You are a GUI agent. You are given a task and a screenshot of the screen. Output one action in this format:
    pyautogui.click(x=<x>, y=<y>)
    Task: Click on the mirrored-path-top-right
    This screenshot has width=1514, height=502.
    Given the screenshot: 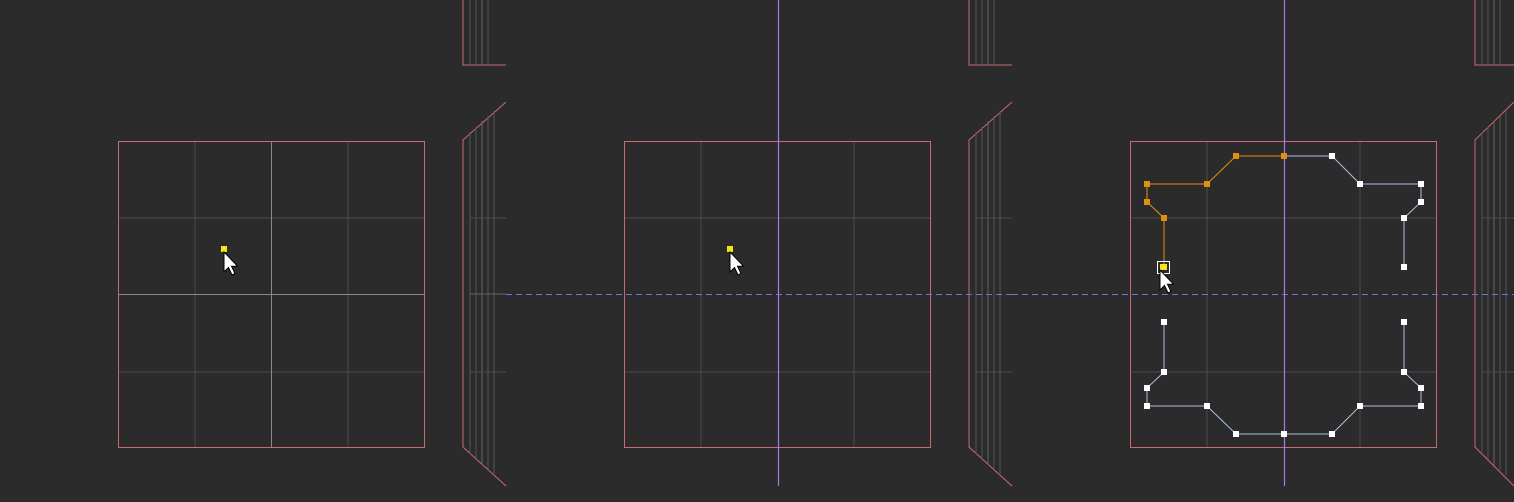 What is the action you would take?
    pyautogui.click(x=1353, y=211)
    